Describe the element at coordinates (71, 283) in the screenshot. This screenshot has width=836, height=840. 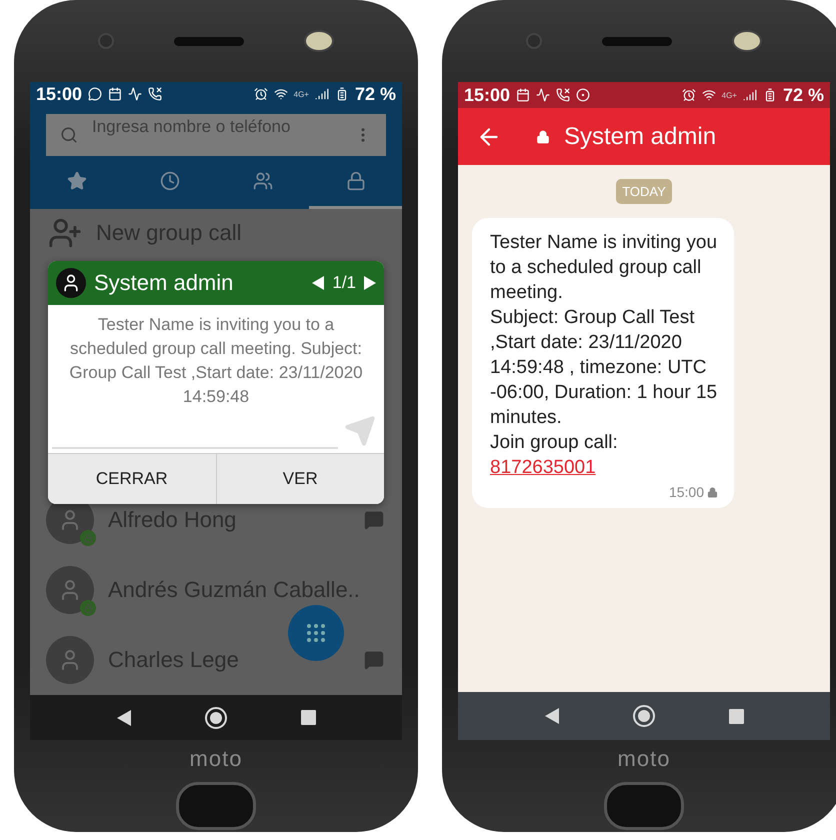
I see `avatar-icon` at that location.